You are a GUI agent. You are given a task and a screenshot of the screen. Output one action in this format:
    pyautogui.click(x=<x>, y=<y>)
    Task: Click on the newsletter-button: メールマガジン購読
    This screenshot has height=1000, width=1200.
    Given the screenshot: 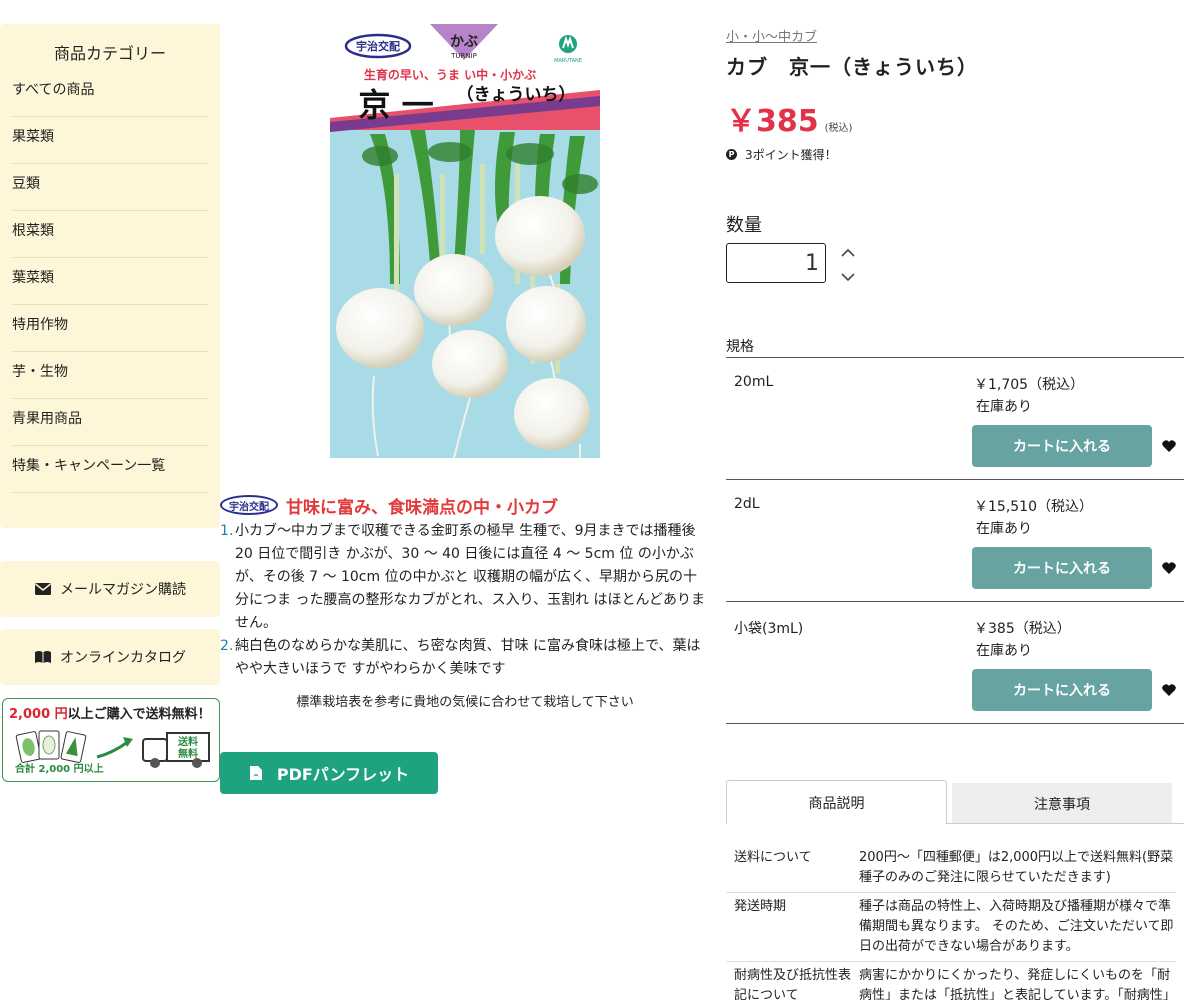 What is the action you would take?
    pyautogui.click(x=110, y=589)
    